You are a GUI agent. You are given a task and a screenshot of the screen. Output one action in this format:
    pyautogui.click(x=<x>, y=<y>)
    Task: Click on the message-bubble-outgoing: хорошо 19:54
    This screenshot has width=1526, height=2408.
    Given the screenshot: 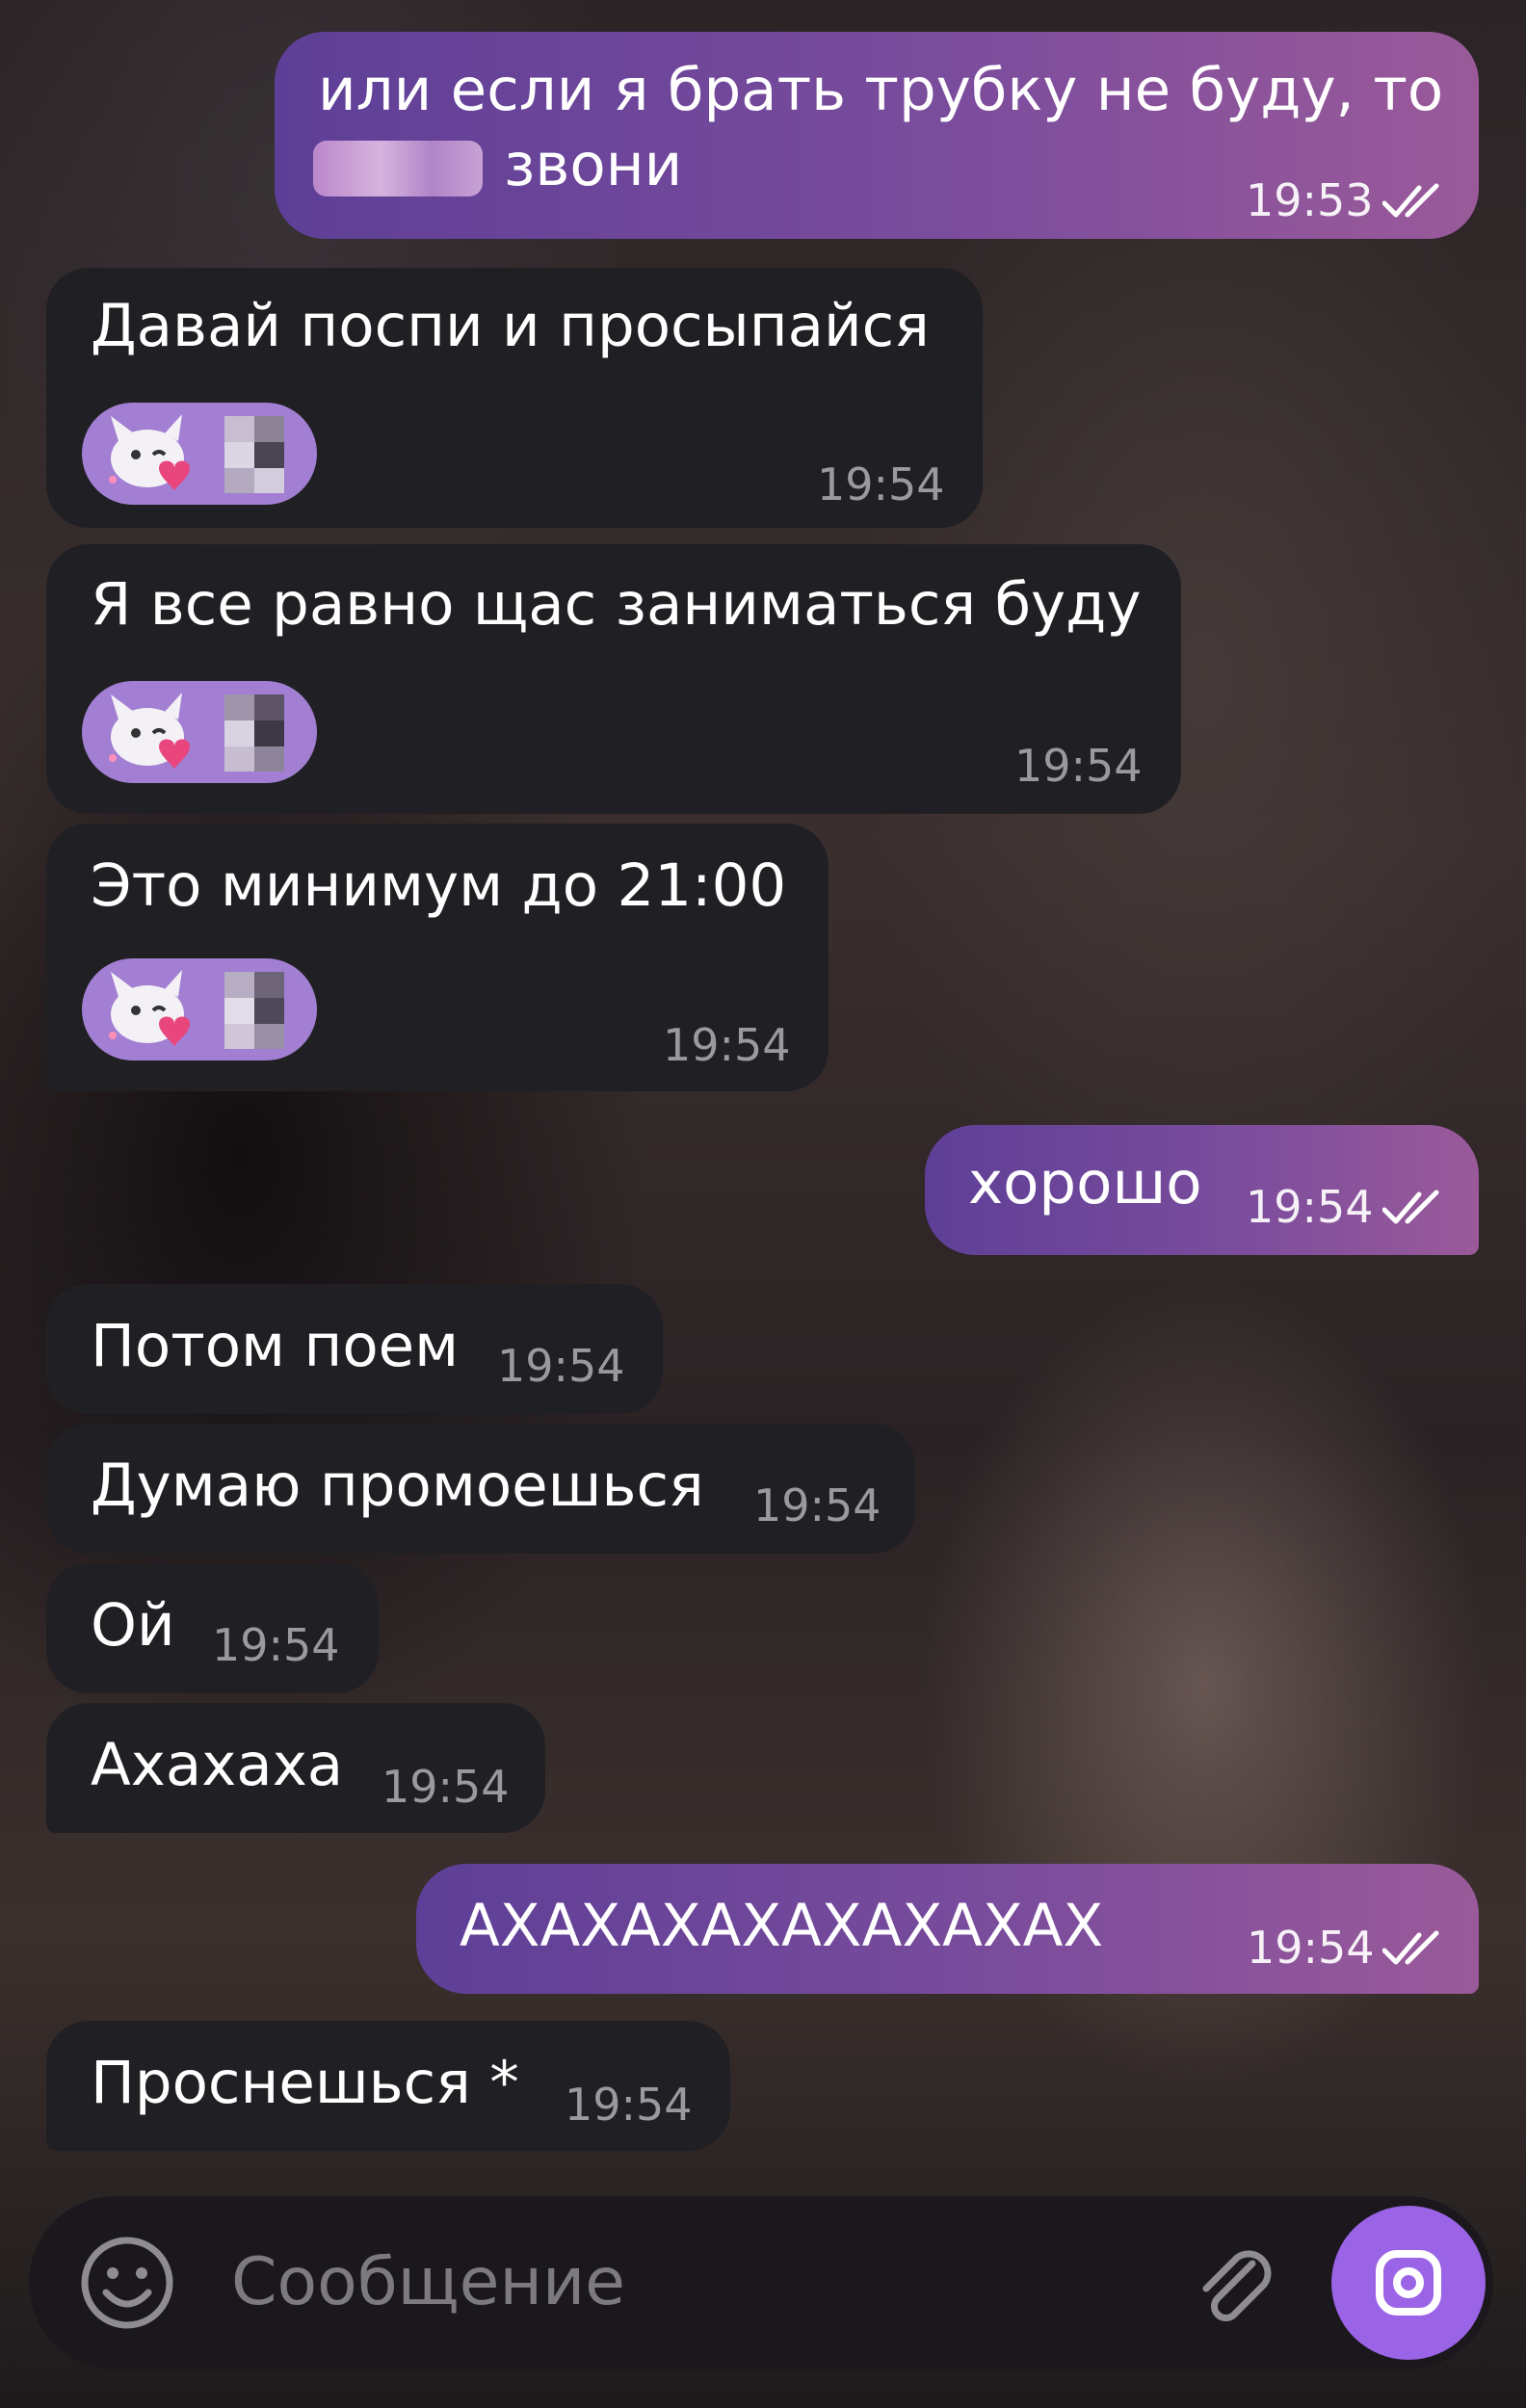 What is the action you would take?
    pyautogui.click(x=1202, y=1190)
    